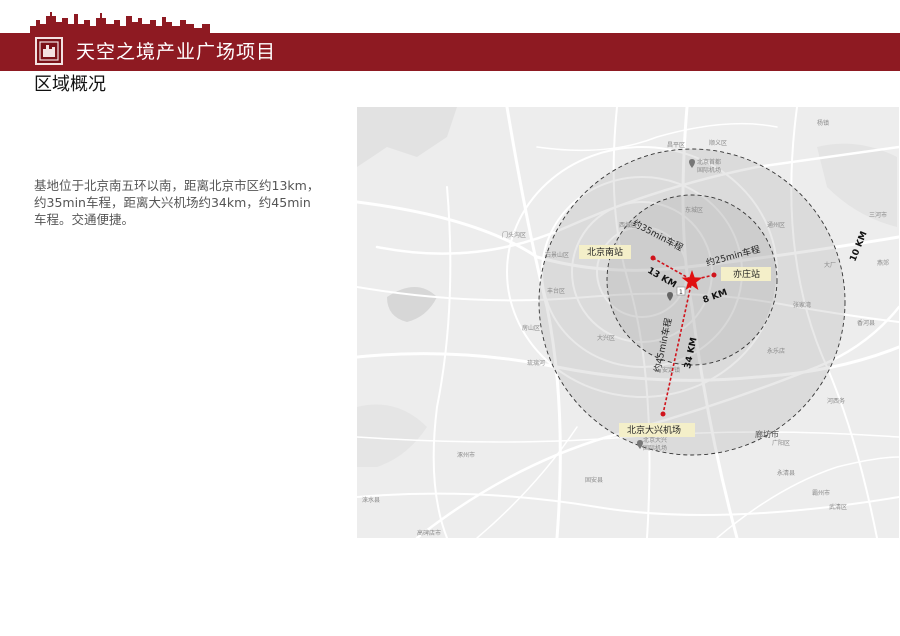 This screenshot has height=636, width=900. What do you see at coordinates (172, 202) in the screenshot?
I see `description-line: 约35min车程，距离大兴机场约34km，约45min` at bounding box center [172, 202].